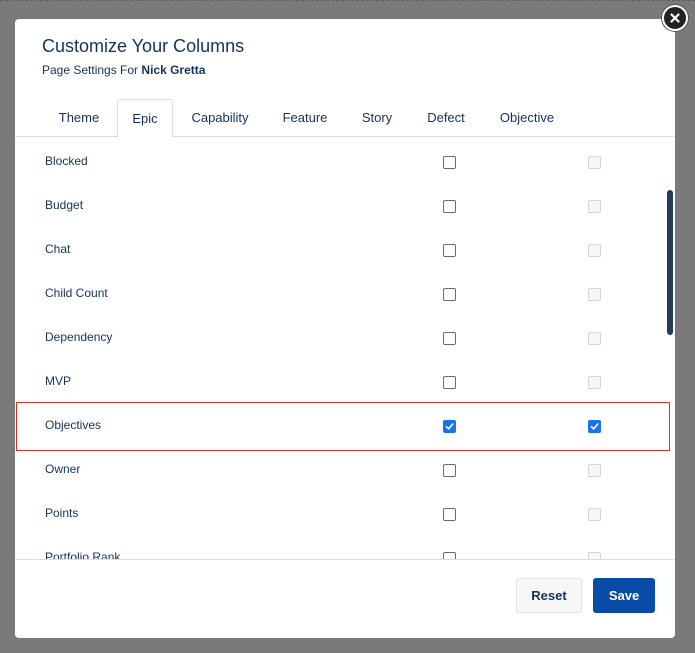  What do you see at coordinates (143, 46) in the screenshot?
I see `dialog-title: Customize Your Columns` at bounding box center [143, 46].